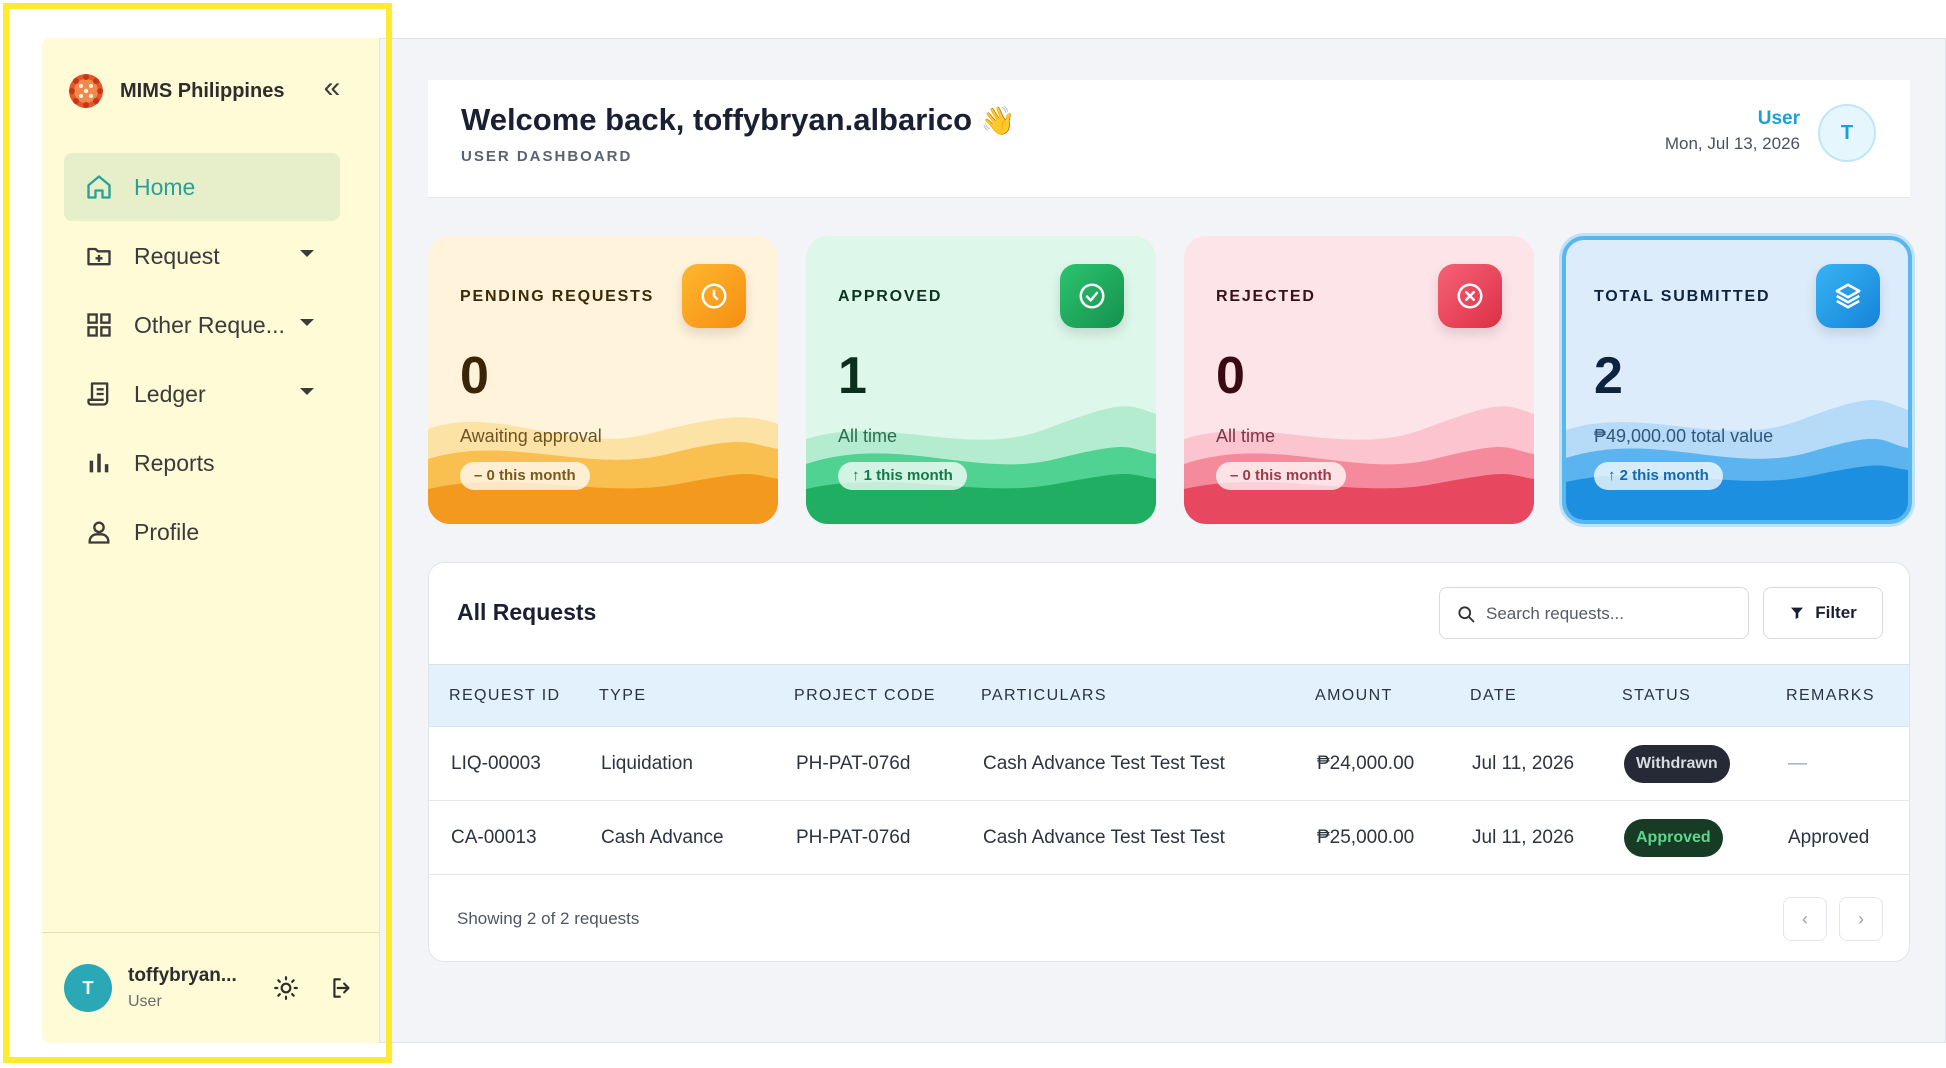 The height and width of the screenshot is (1068, 1946). I want to click on sidebar-item-label: Ledger, so click(170, 393).